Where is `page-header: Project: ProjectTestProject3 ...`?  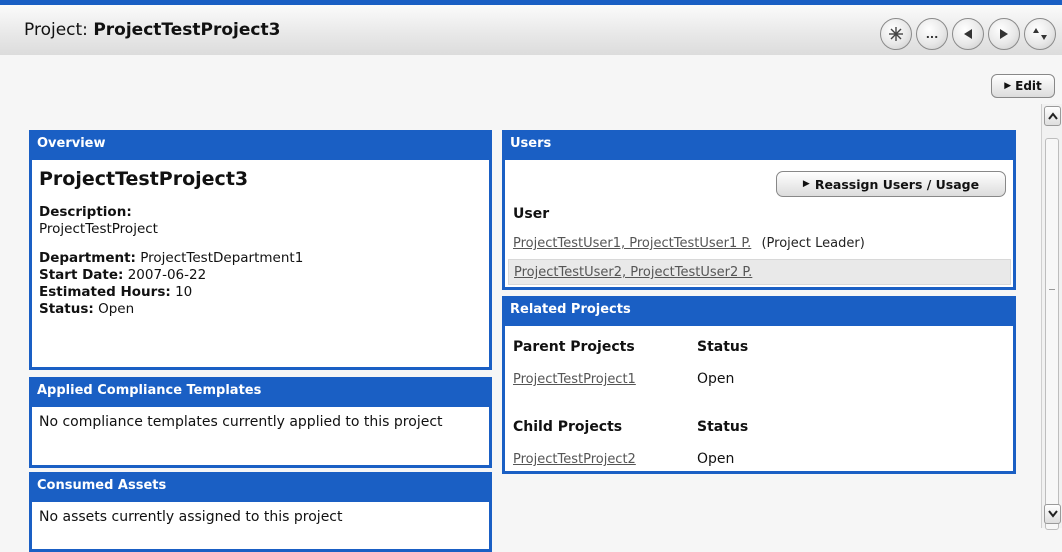 page-header: Project: ProjectTestProject3 ... is located at coordinates (531, 30).